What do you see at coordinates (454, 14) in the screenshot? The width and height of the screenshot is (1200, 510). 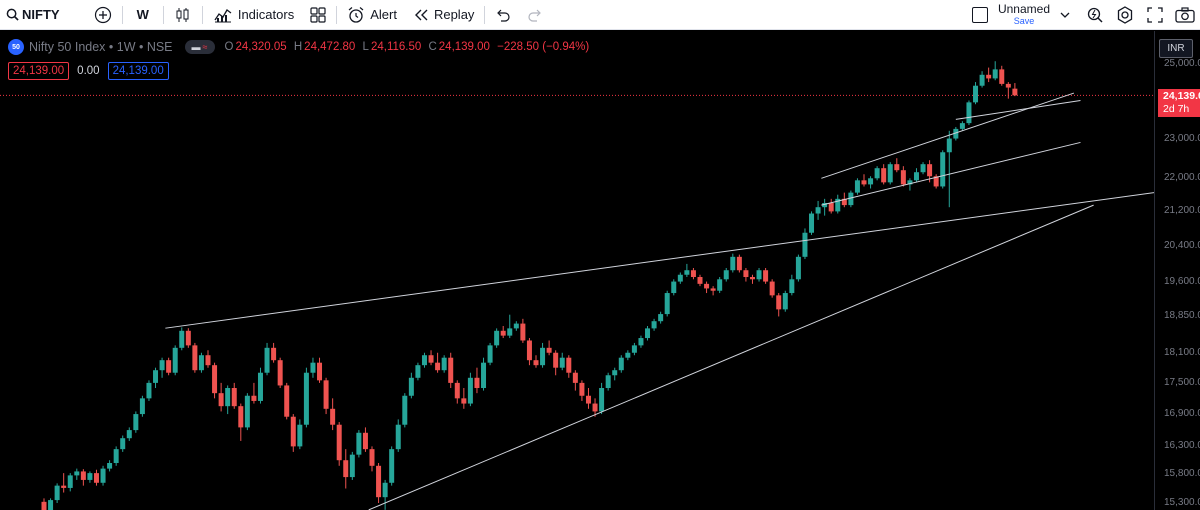 I see `replay-label: Replay` at bounding box center [454, 14].